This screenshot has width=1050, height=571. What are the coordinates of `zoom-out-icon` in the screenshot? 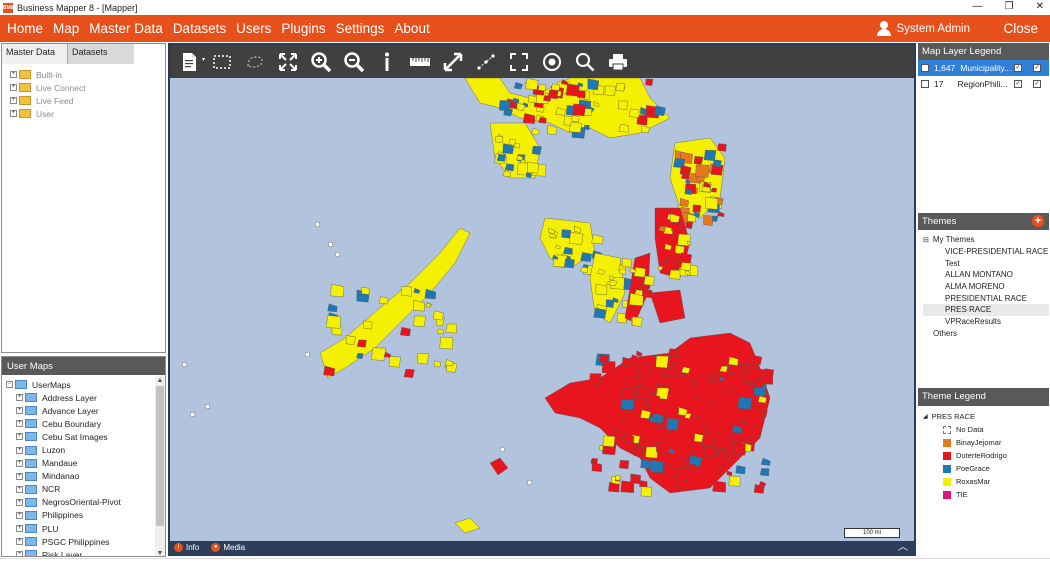 It's located at (354, 62).